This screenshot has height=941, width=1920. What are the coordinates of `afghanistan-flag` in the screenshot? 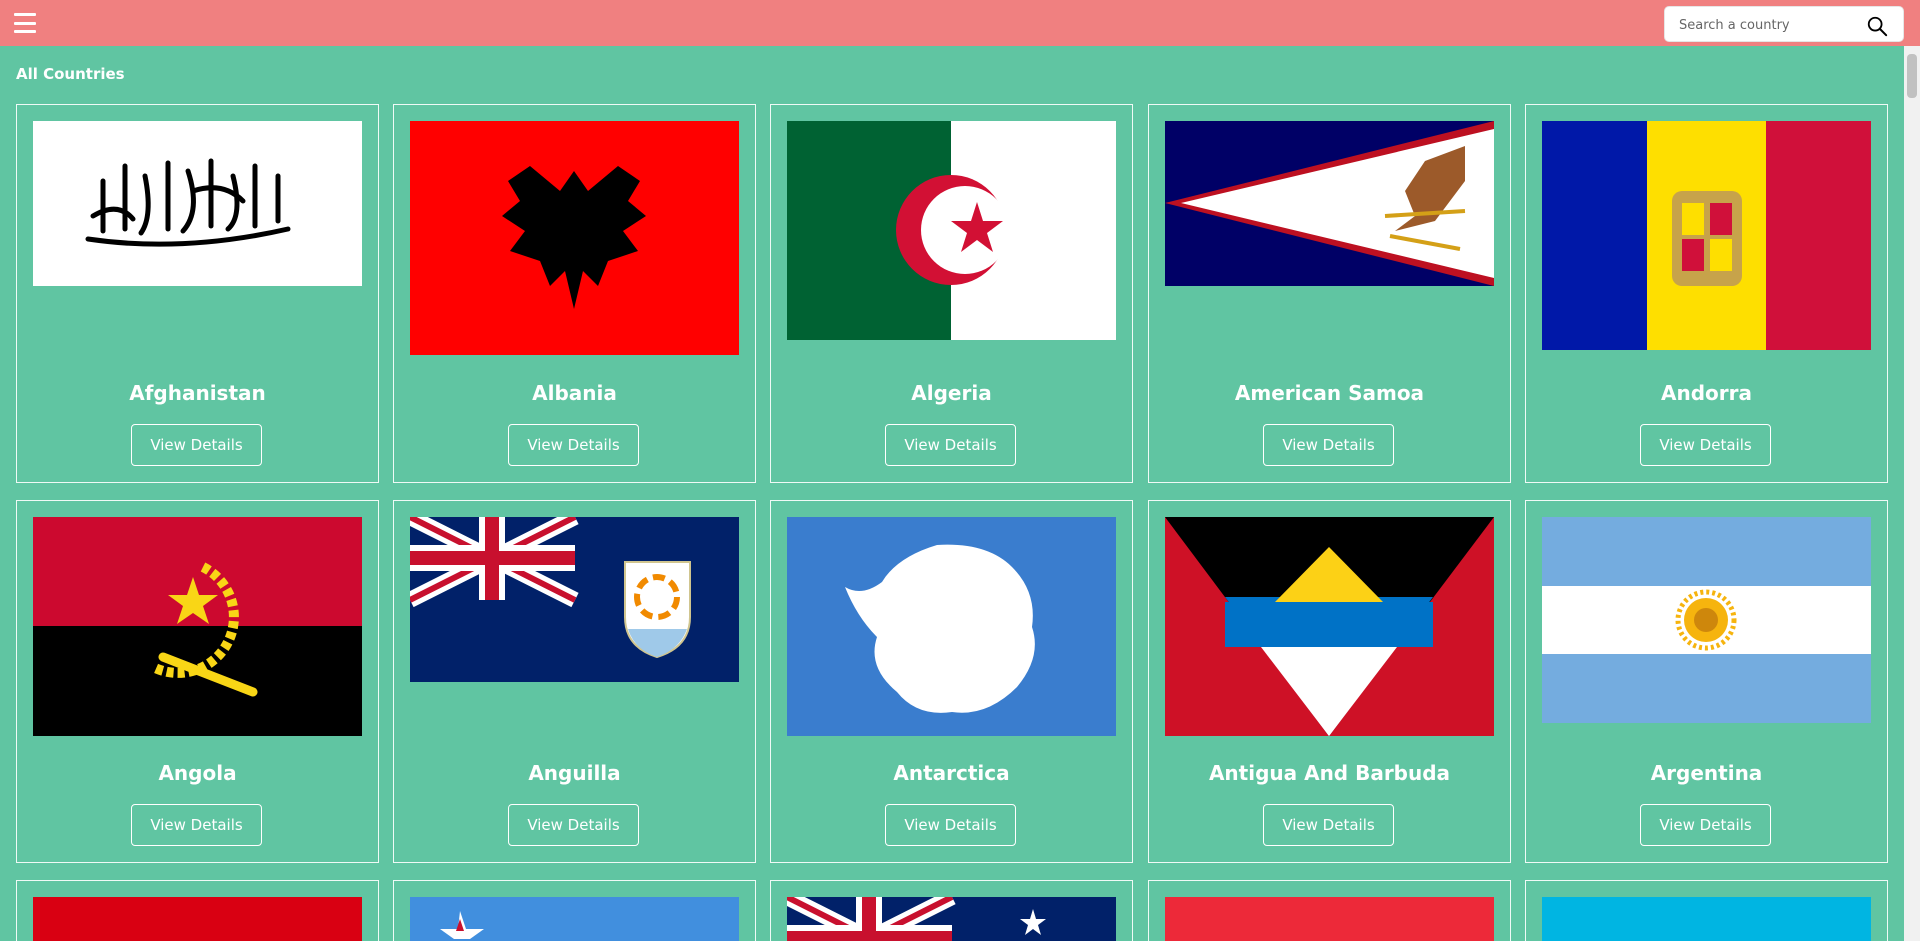 It's located at (197, 203).